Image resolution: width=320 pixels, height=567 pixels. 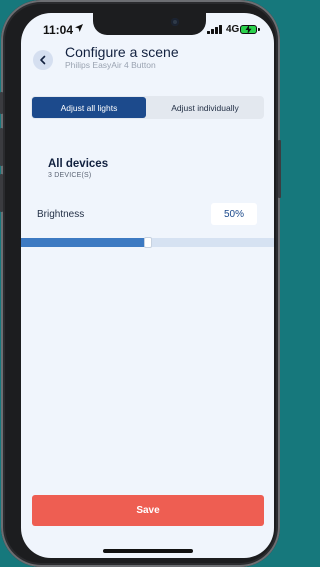 I want to click on network-type: 4G, so click(x=233, y=29).